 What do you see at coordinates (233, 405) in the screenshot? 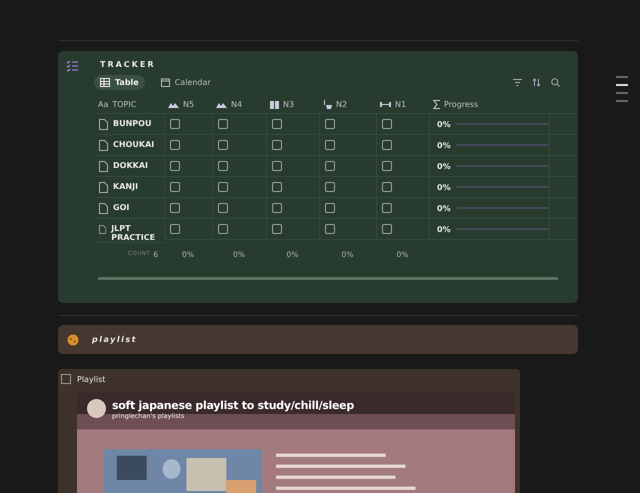
I see `video-title: soft japanese playlist to study/chill/sleep` at bounding box center [233, 405].